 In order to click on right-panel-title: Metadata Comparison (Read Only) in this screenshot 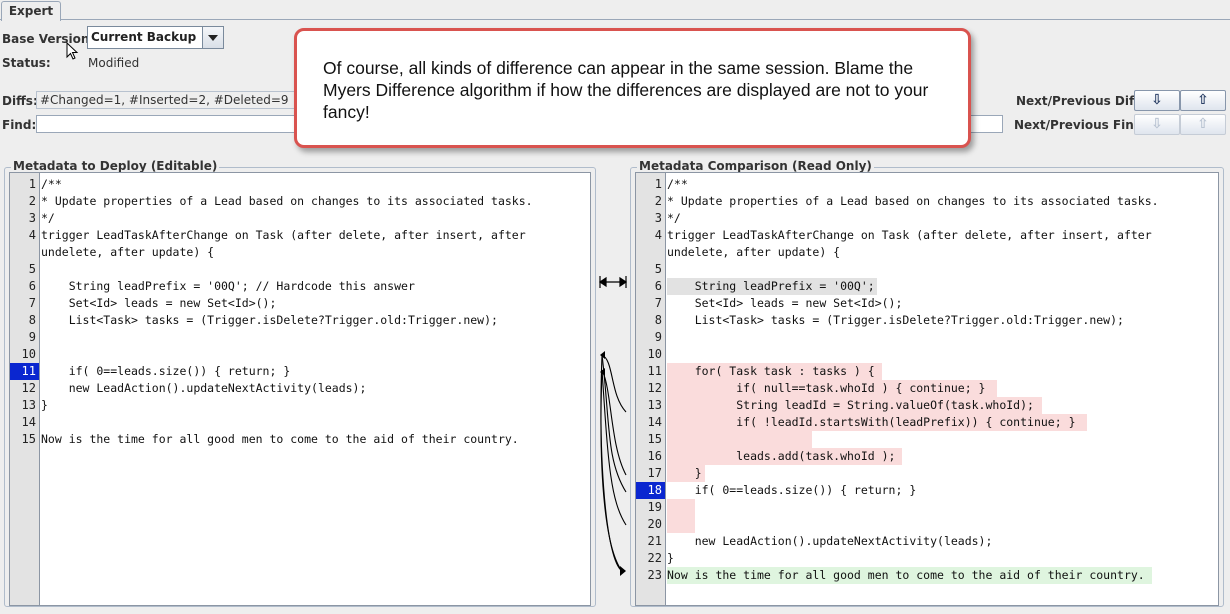, I will do `click(755, 166)`.